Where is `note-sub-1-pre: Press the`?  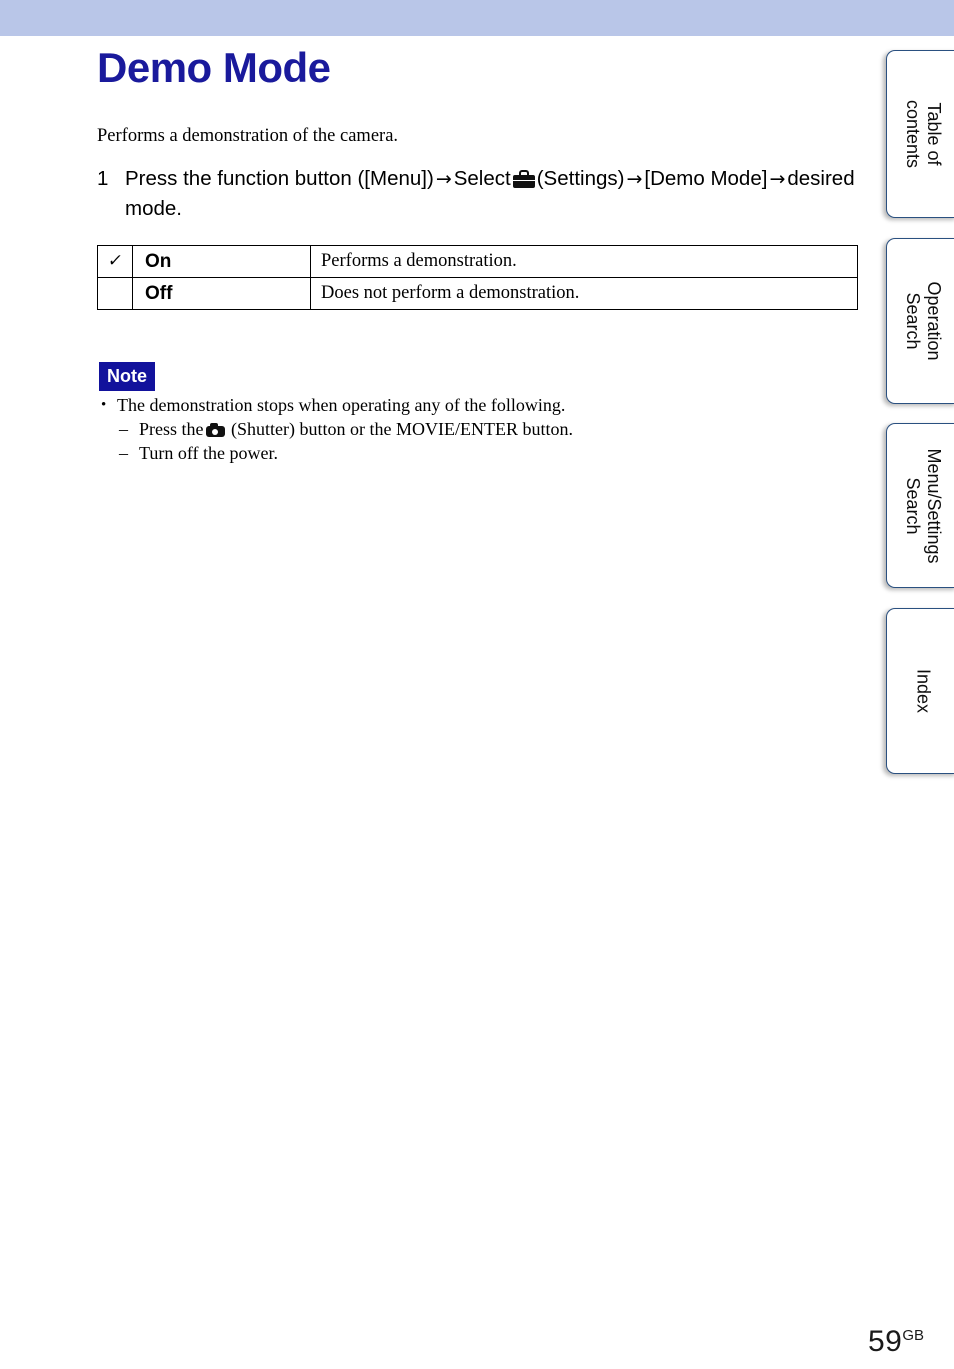 note-sub-1-pre: Press the is located at coordinates (171, 429).